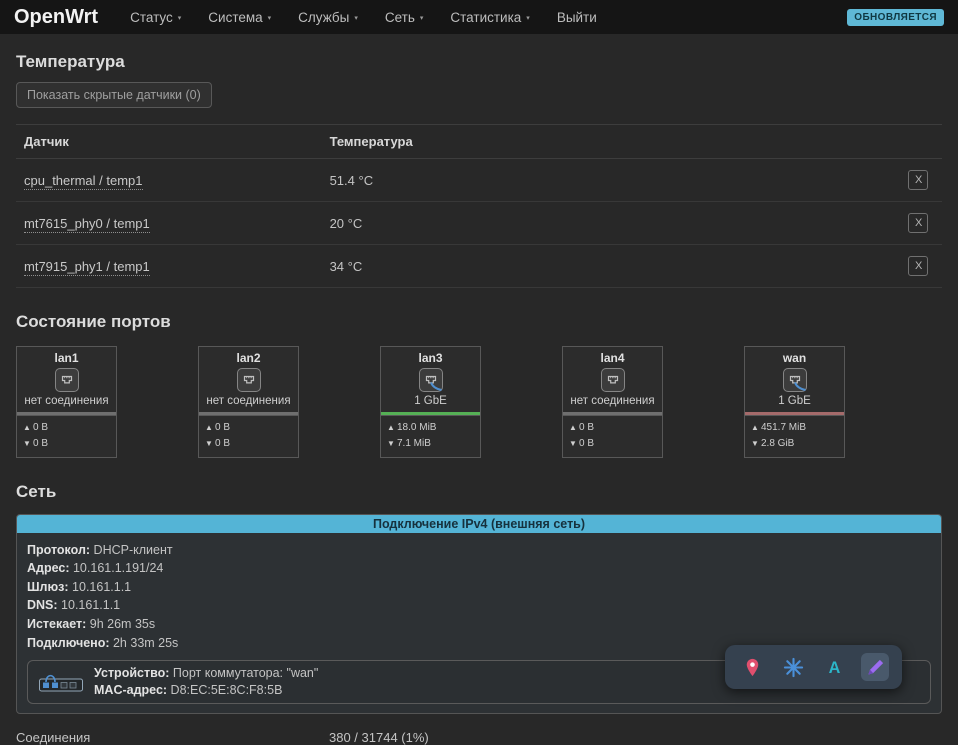 The width and height of the screenshot is (958, 745). Describe the element at coordinates (430, 358) in the screenshot. I see `port-name: lan3` at that location.